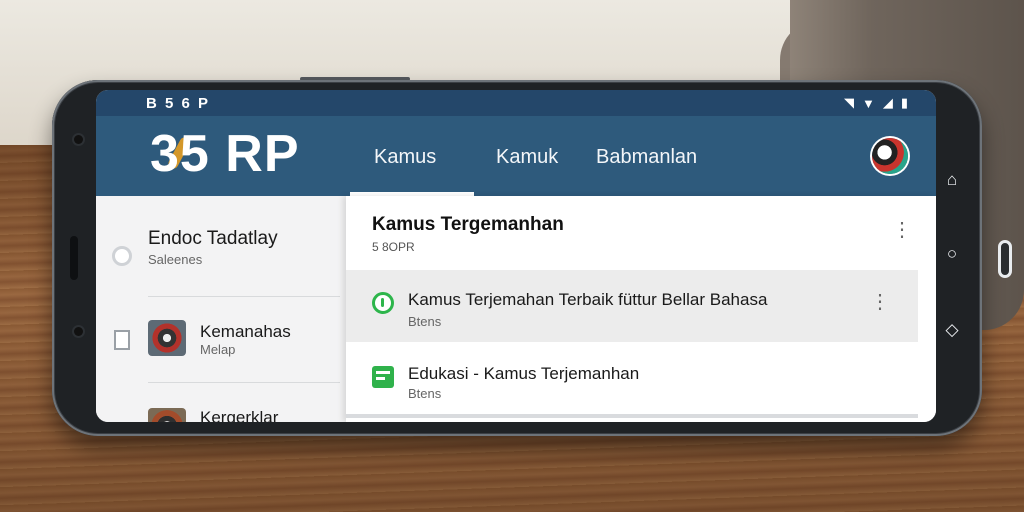  Describe the element at coordinates (221, 402) in the screenshot. I see `sidebar-item-kergerklar: Kergerklar` at that location.